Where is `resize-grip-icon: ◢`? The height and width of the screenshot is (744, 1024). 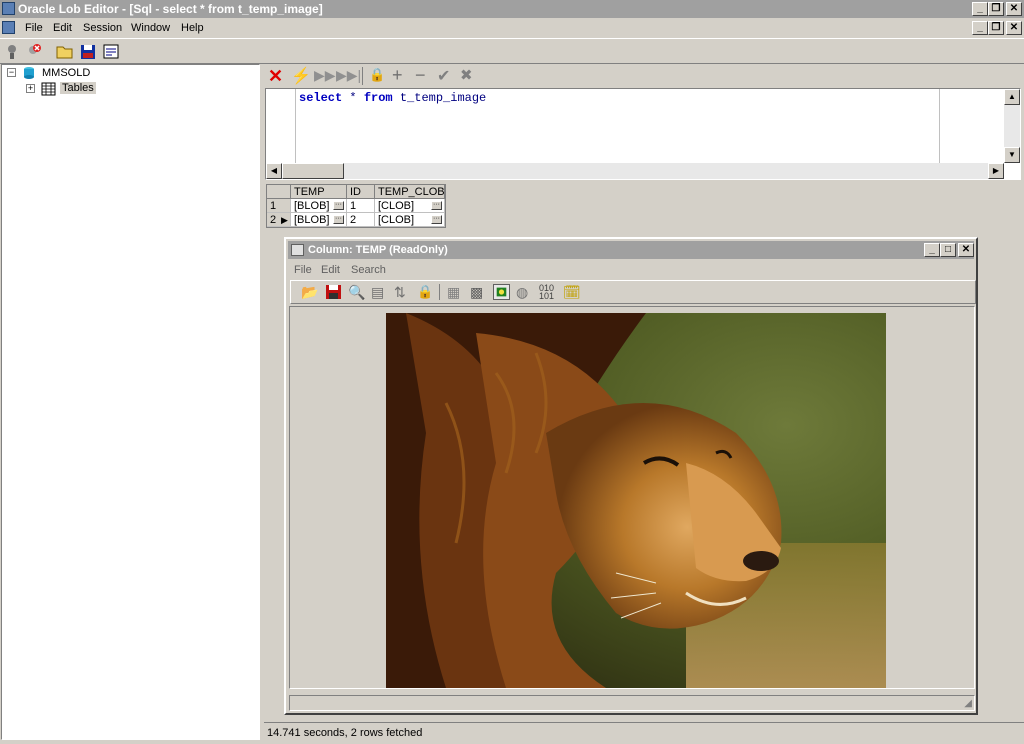 resize-grip-icon: ◢ is located at coordinates (968, 703).